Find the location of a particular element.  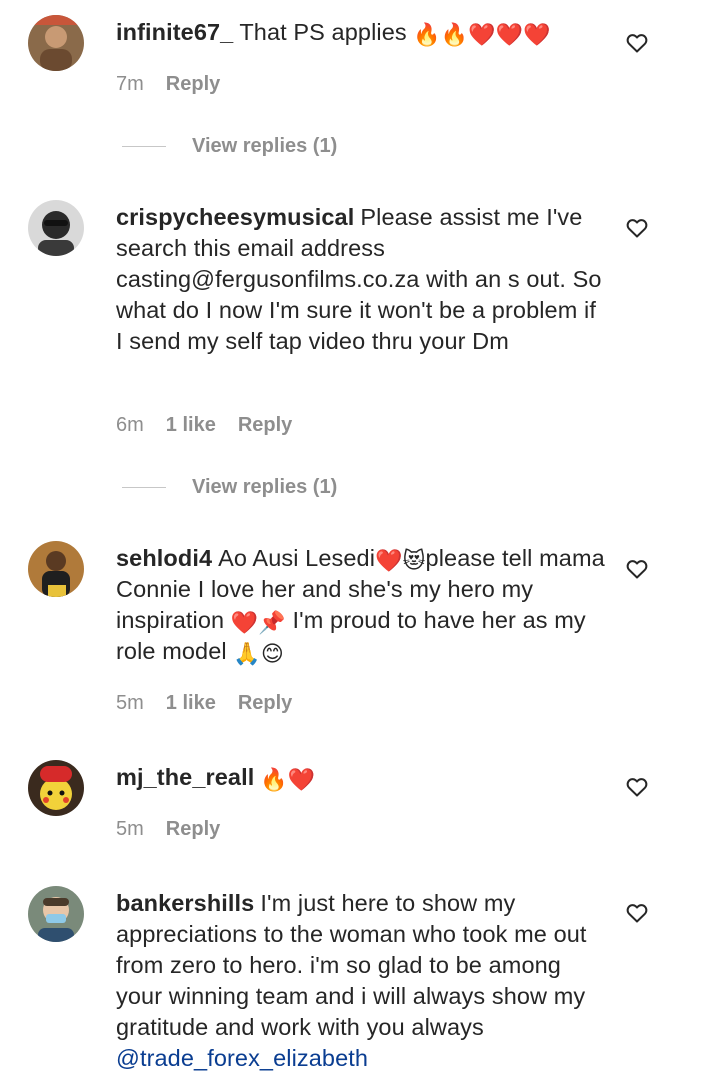

comment-meta: 5m Reply is located at coordinates (168, 829).